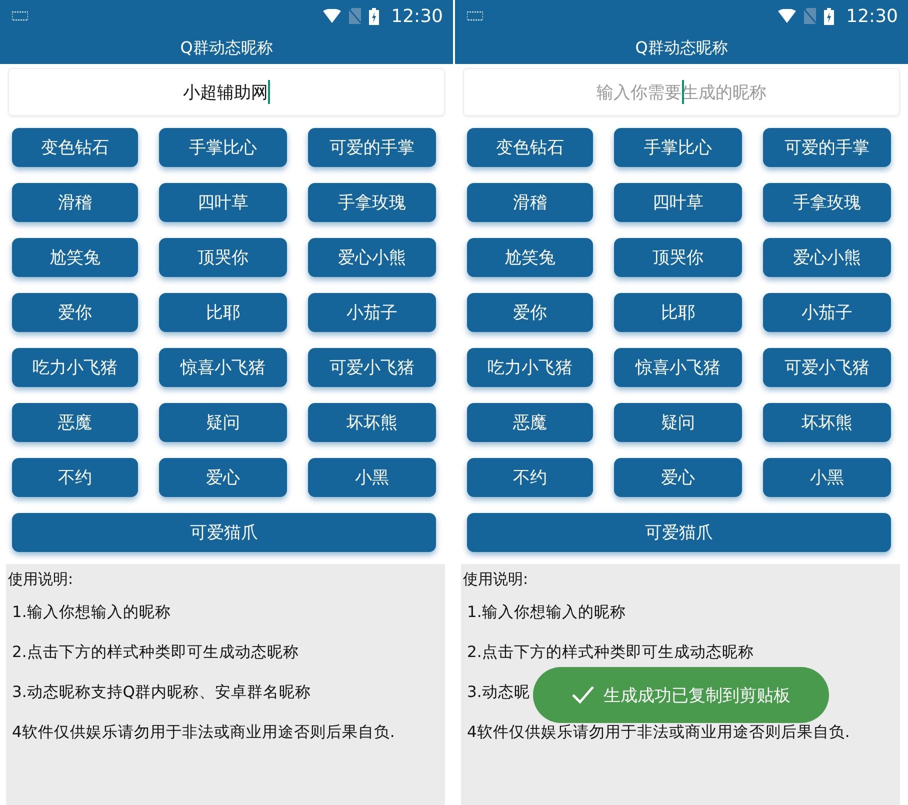 Image resolution: width=908 pixels, height=805 pixels. Describe the element at coordinates (583, 695) in the screenshot. I see `checkmark-icon` at that location.